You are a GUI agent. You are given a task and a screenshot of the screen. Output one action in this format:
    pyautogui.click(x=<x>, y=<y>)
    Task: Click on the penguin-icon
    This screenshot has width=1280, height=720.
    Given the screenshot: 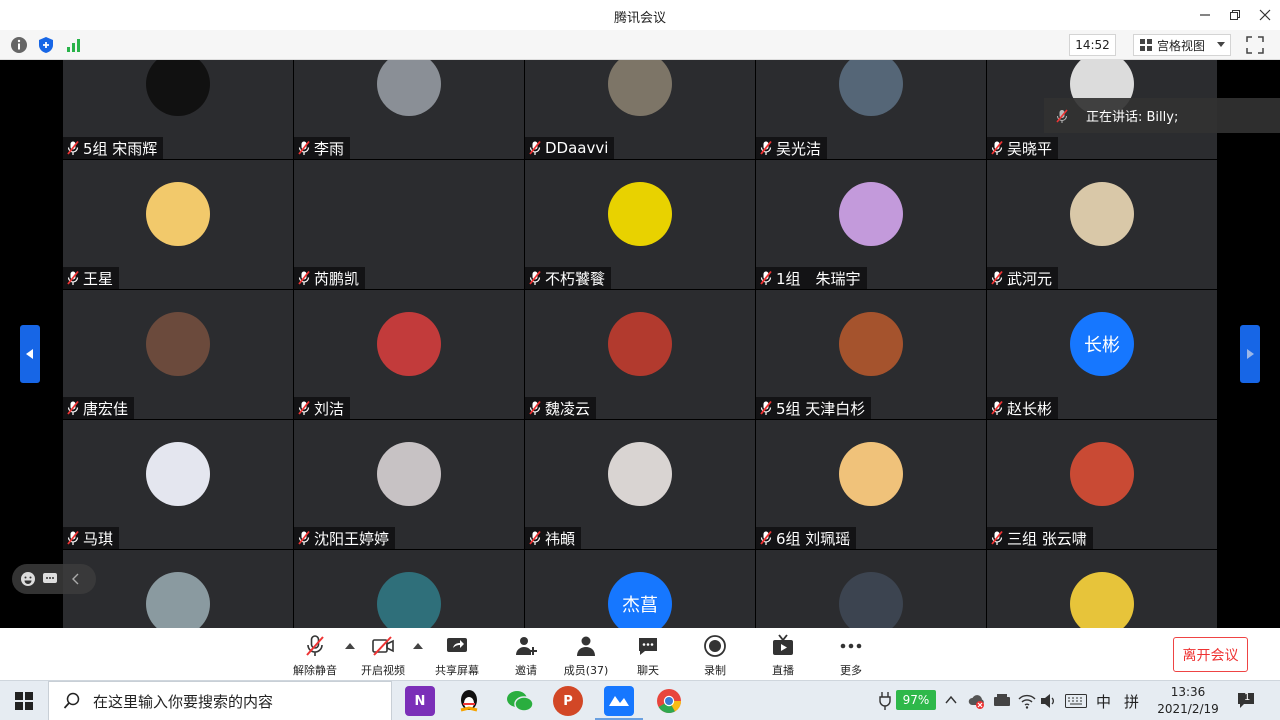 What is the action you would take?
    pyautogui.click(x=469, y=701)
    